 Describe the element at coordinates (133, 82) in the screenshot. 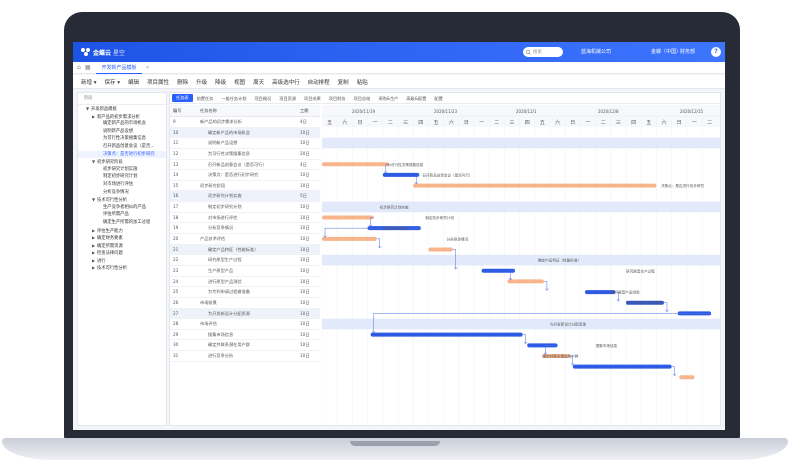

I see `toolbar-item-2: 编辑` at that location.